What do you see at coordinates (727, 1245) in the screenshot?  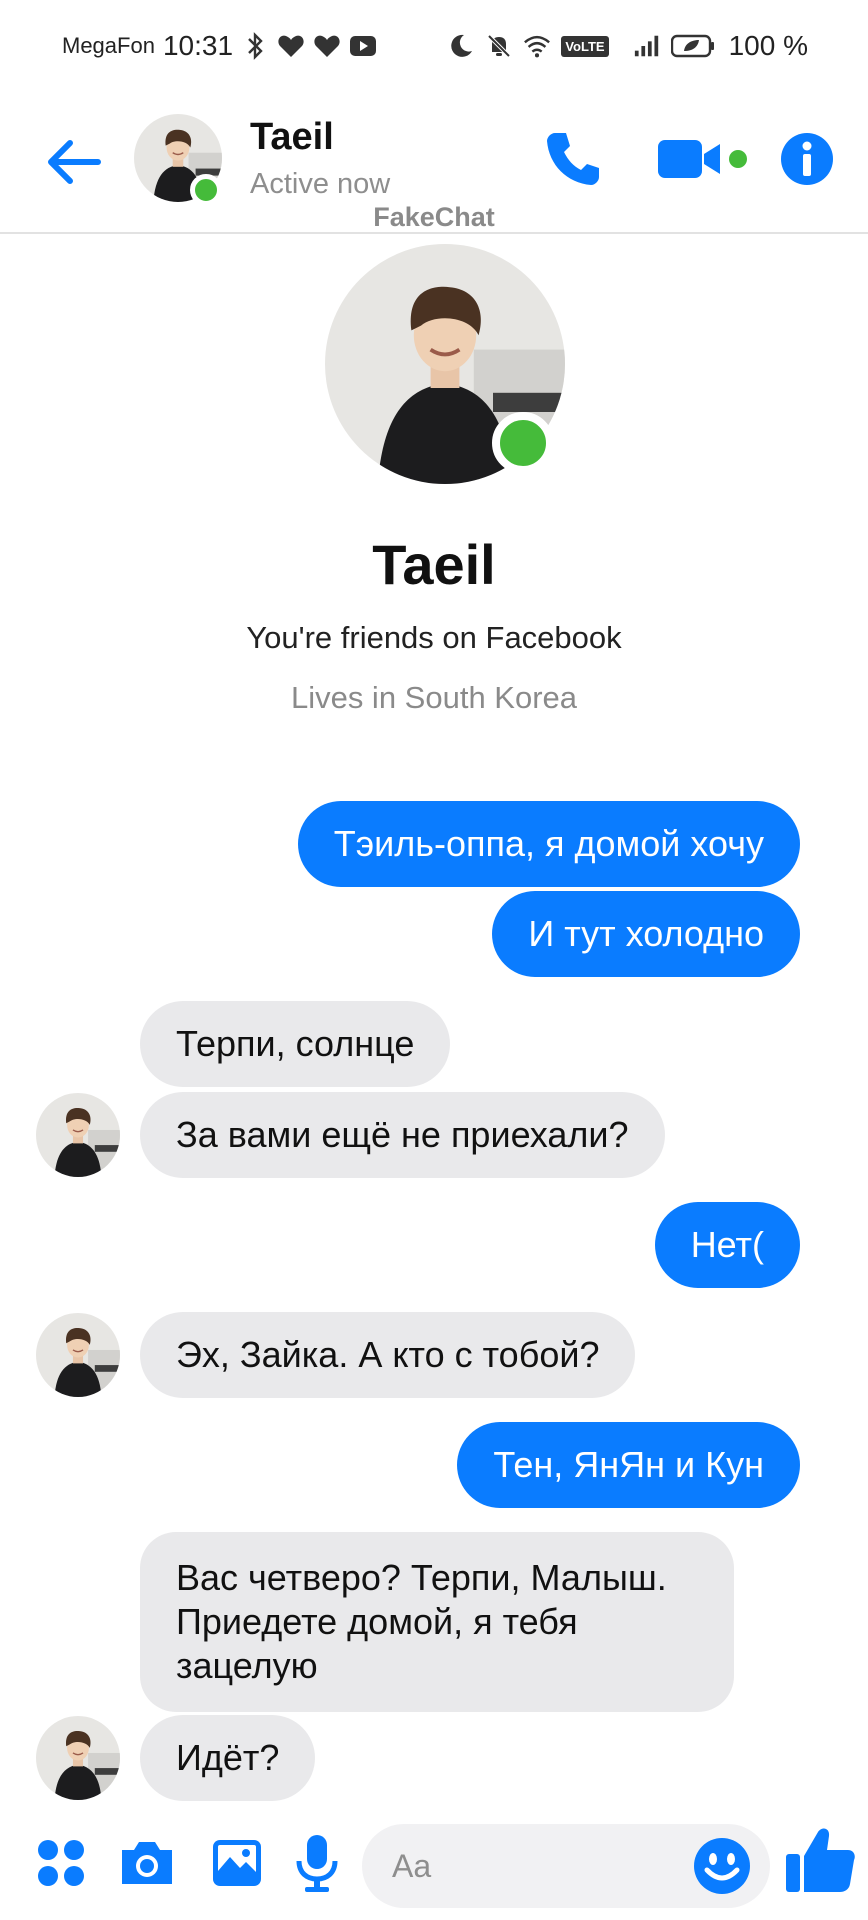 I see `message-bubble-outgoing: Нет(` at bounding box center [727, 1245].